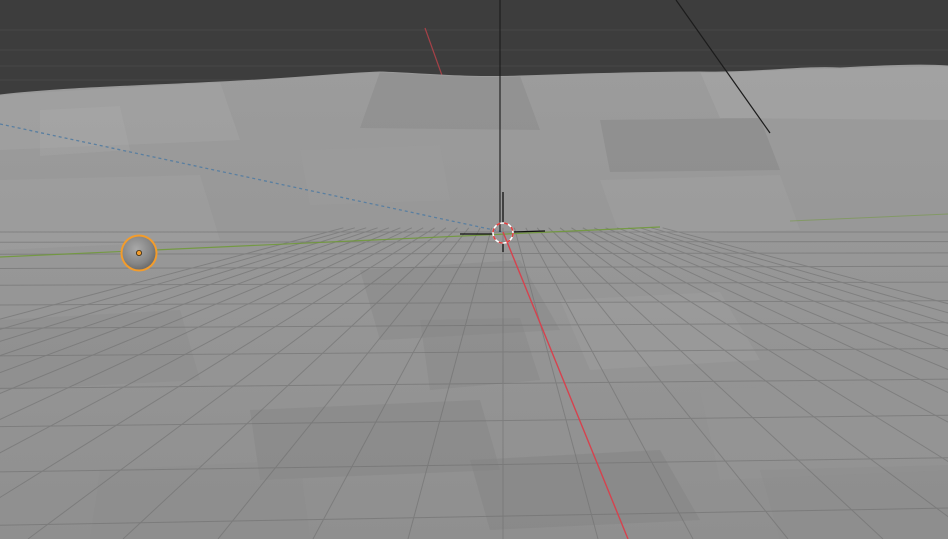  I want to click on sphere-object, so click(139, 253).